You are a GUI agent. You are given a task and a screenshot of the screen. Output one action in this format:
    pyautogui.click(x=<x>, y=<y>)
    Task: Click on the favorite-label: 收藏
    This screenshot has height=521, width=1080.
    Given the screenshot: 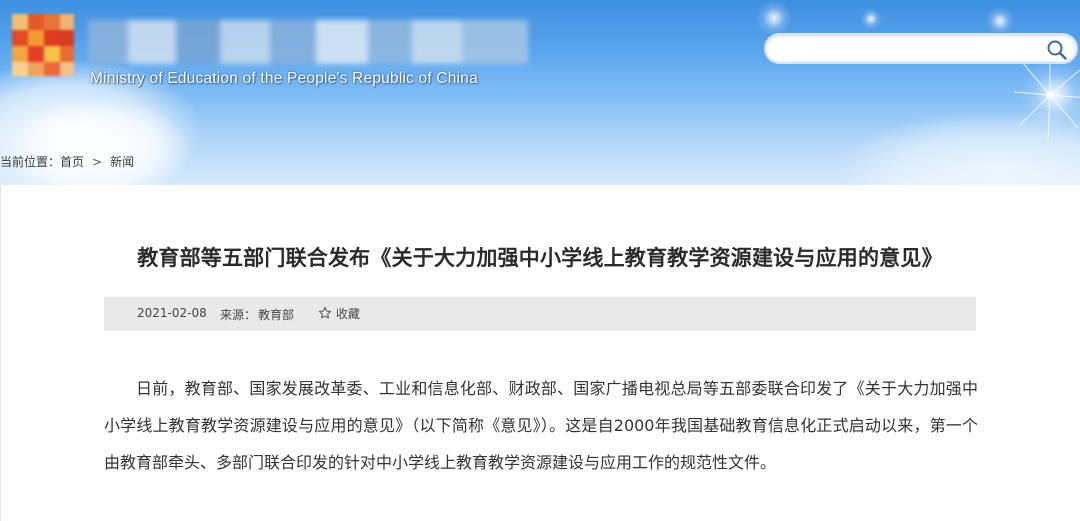 What is the action you would take?
    pyautogui.click(x=347, y=314)
    